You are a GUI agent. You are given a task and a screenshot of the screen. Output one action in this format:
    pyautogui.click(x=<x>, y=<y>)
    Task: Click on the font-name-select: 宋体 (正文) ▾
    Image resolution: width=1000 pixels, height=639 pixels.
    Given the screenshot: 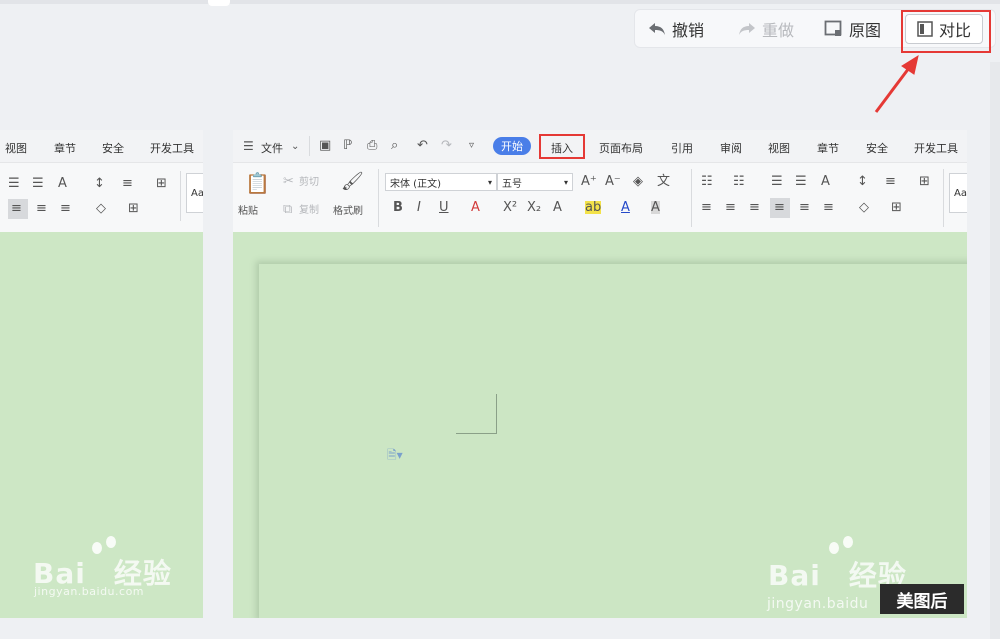 What is the action you would take?
    pyautogui.click(x=441, y=182)
    